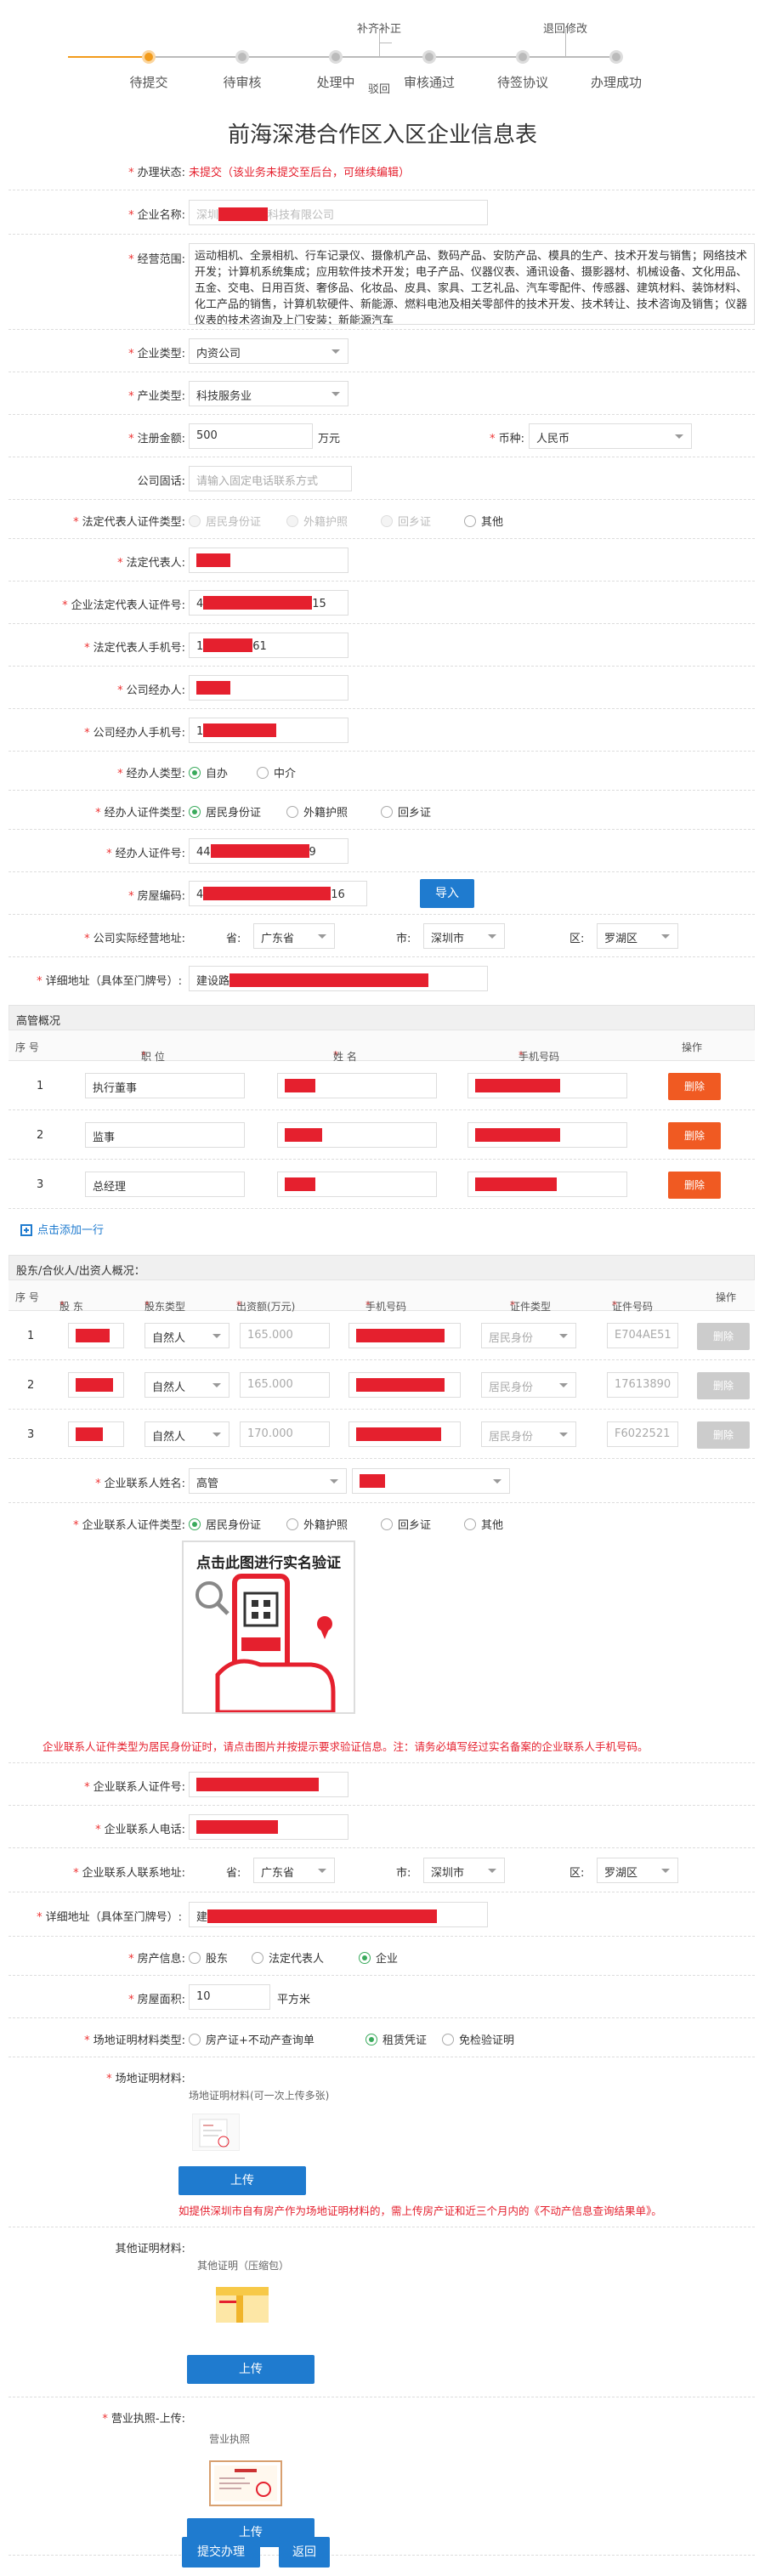  I want to click on detail-address-input: 建设路, so click(338, 979).